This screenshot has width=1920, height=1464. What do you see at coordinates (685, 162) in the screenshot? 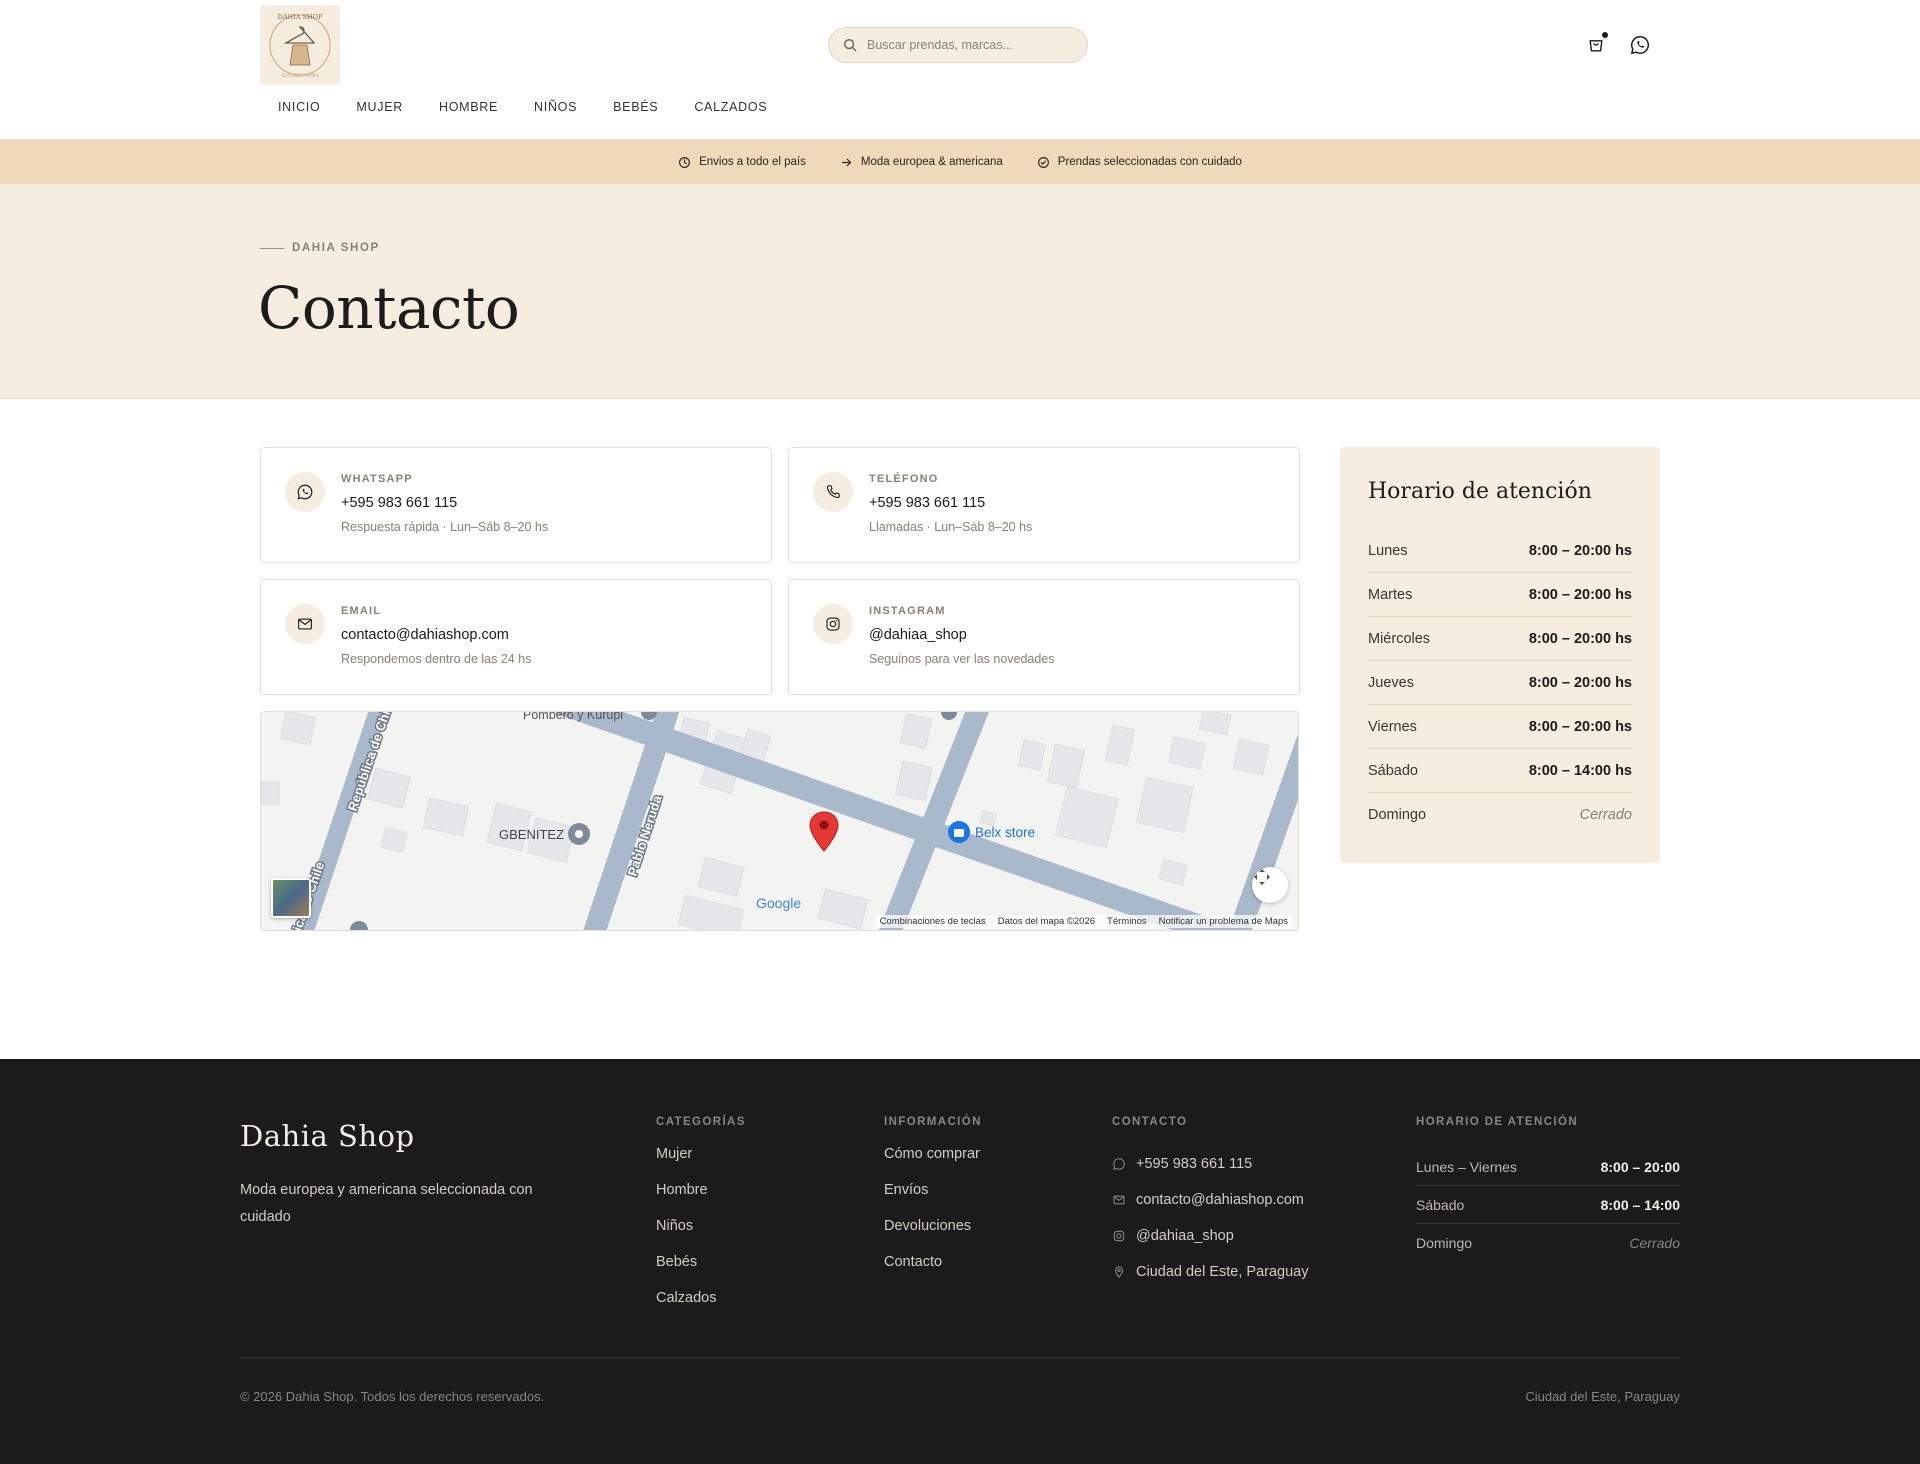
I see `clock-icon` at bounding box center [685, 162].